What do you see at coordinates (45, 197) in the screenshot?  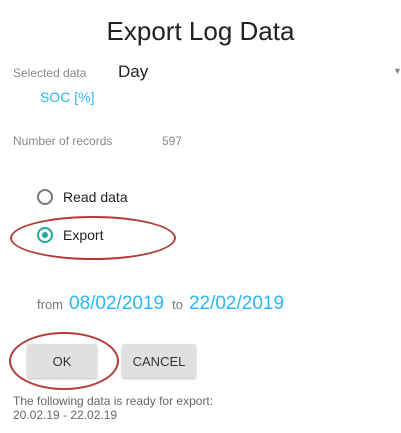 I see `radio-unchecked-icon` at bounding box center [45, 197].